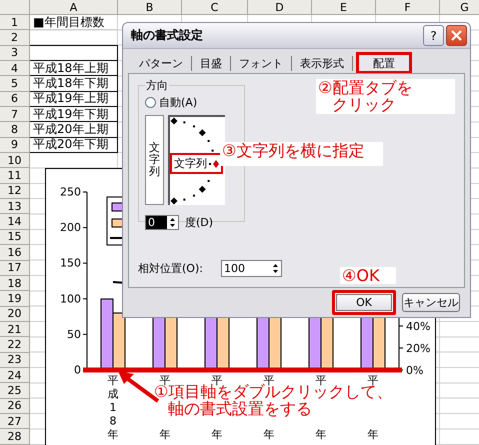  What do you see at coordinates (15, 314) in the screenshot?
I see `row-header: 20` at bounding box center [15, 314].